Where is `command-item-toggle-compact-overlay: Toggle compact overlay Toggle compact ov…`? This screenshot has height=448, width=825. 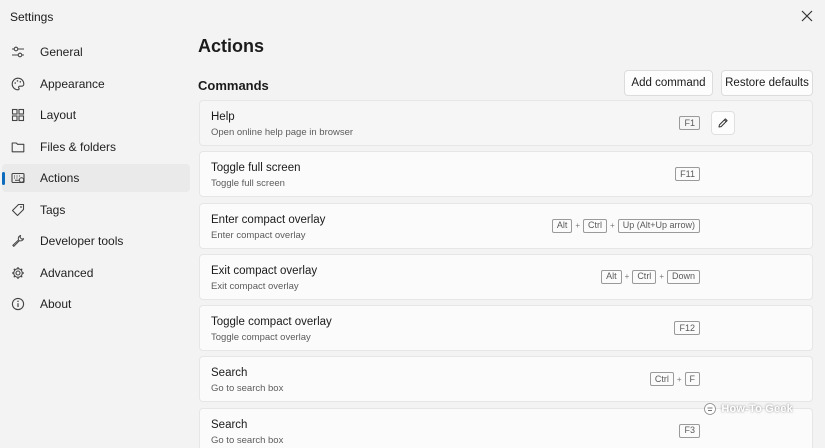 command-item-toggle-compact-overlay: Toggle compact overlay Toggle compact ov… is located at coordinates (506, 328).